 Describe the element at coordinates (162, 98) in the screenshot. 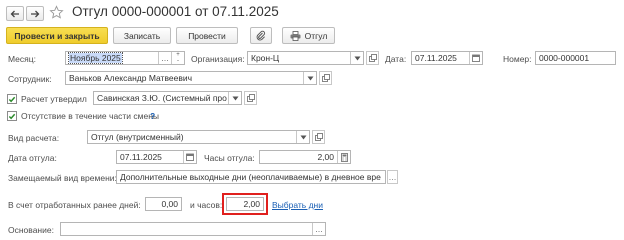

I see `approved-by-value: Савинская З.Ю. (Системный про` at that location.